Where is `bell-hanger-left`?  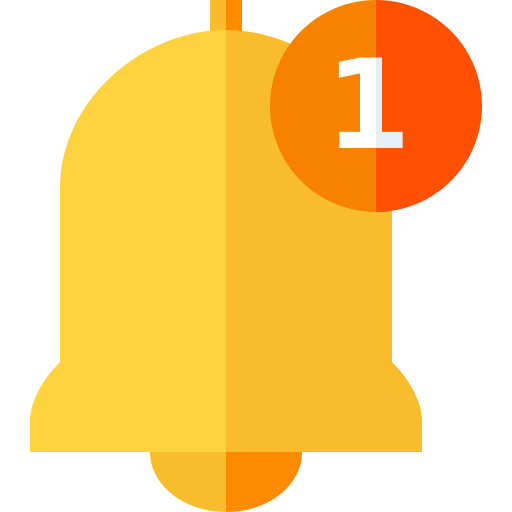
bell-hanger-left is located at coordinates (218, 16).